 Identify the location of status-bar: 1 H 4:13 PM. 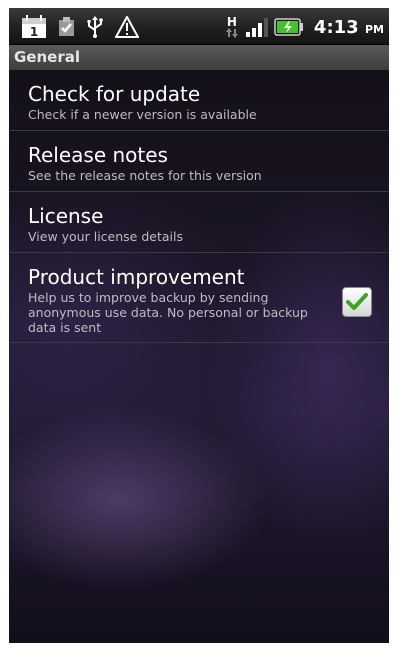
(199, 26).